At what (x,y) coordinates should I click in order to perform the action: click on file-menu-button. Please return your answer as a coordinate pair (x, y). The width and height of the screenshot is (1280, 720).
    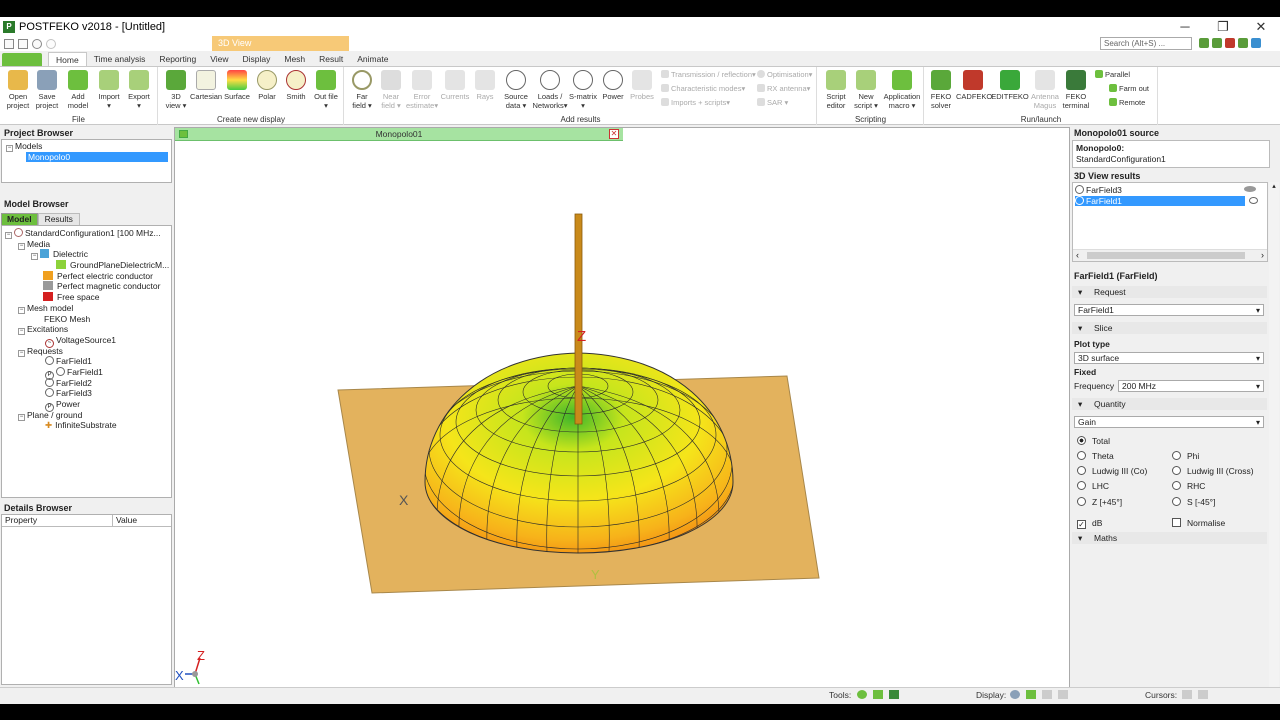
    Looking at the image, I should click on (22, 59).